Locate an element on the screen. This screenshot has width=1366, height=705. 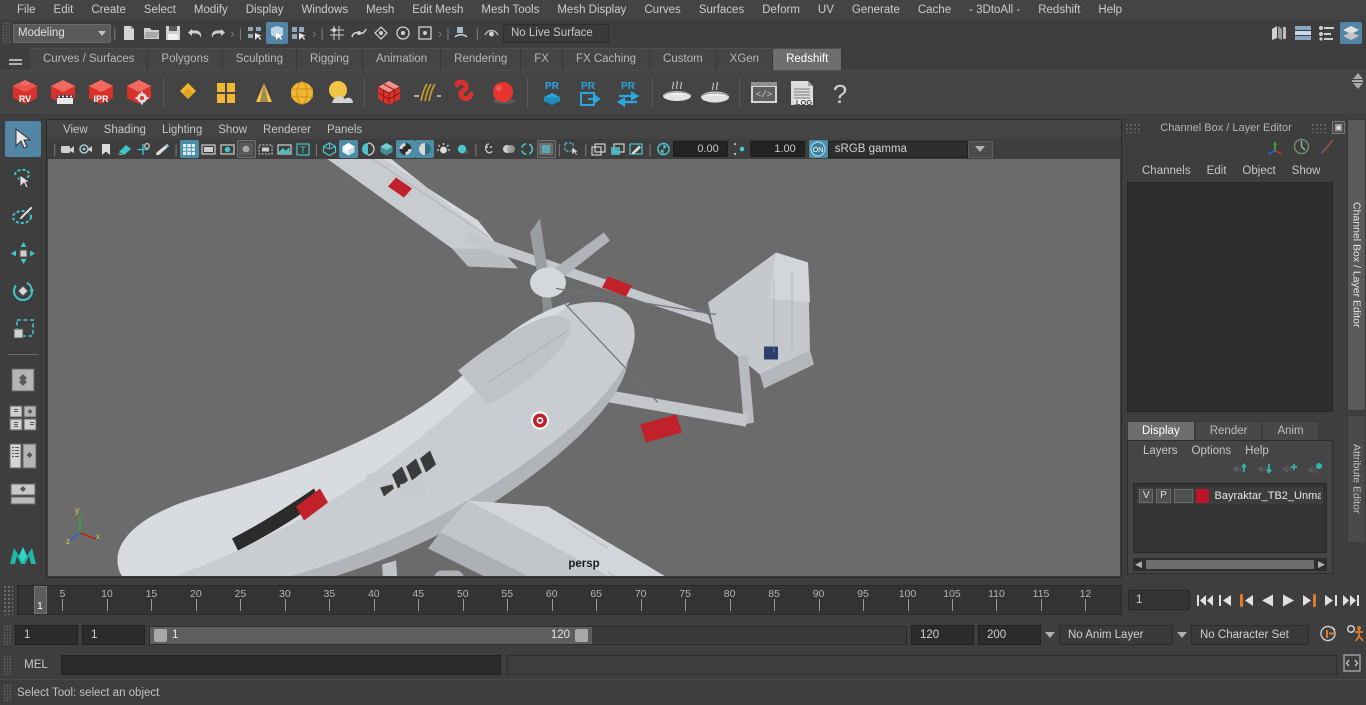
undo-icon is located at coordinates (195, 33).